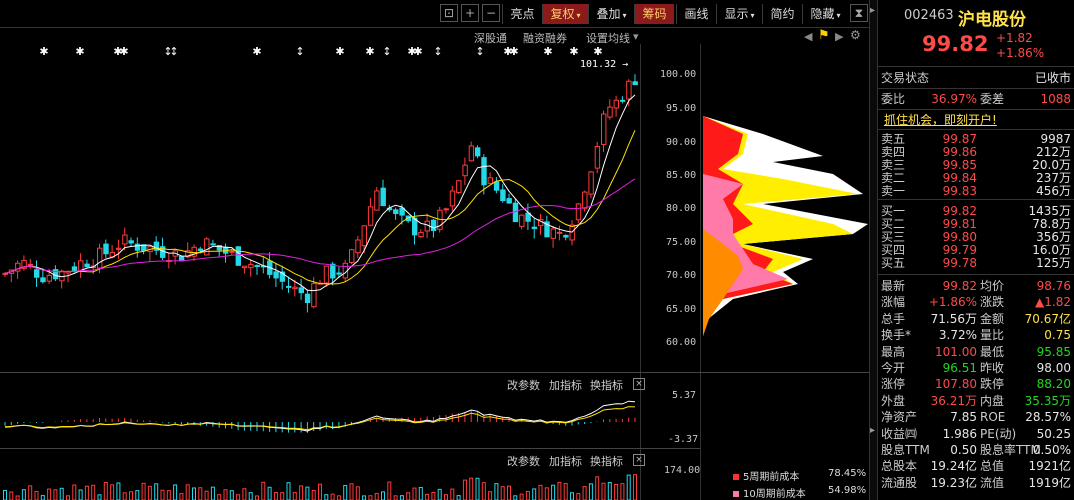 This screenshot has width=1074, height=500. What do you see at coordinates (976, 191) in the screenshot?
I see `ask-row: 卖一 99.83 456万` at bounding box center [976, 191].